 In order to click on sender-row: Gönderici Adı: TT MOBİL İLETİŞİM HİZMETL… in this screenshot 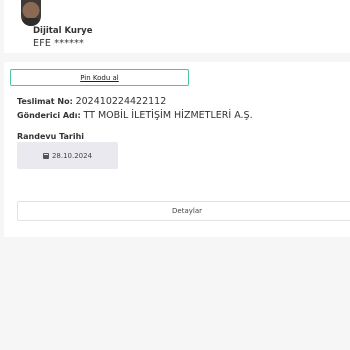, I will do `click(135, 115)`.